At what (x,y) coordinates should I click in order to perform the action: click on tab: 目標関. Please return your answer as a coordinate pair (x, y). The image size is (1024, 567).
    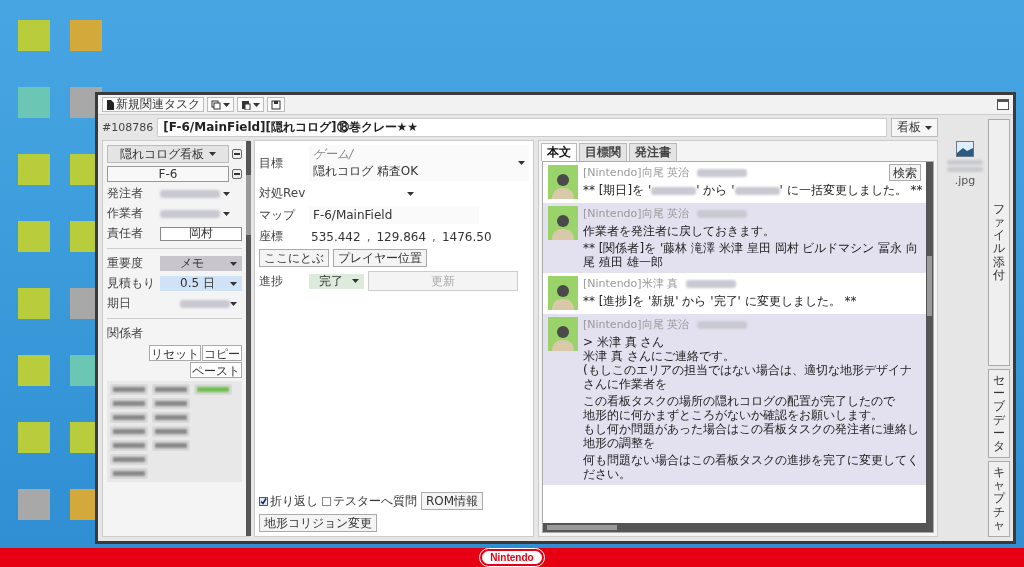
    Looking at the image, I should click on (603, 152).